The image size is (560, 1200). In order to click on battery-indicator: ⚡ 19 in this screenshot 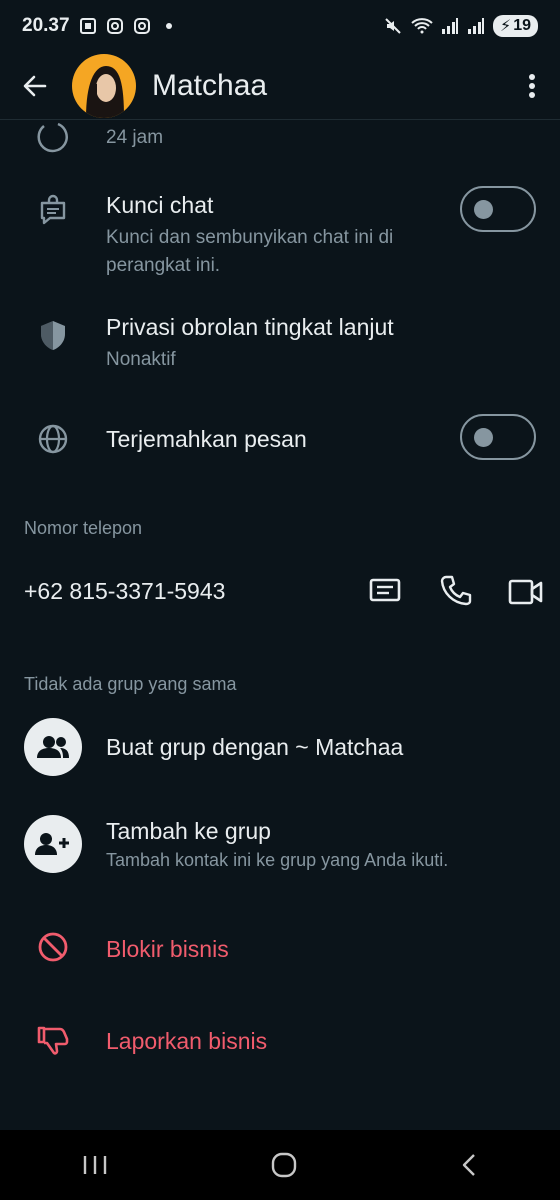, I will do `click(515, 26)`.